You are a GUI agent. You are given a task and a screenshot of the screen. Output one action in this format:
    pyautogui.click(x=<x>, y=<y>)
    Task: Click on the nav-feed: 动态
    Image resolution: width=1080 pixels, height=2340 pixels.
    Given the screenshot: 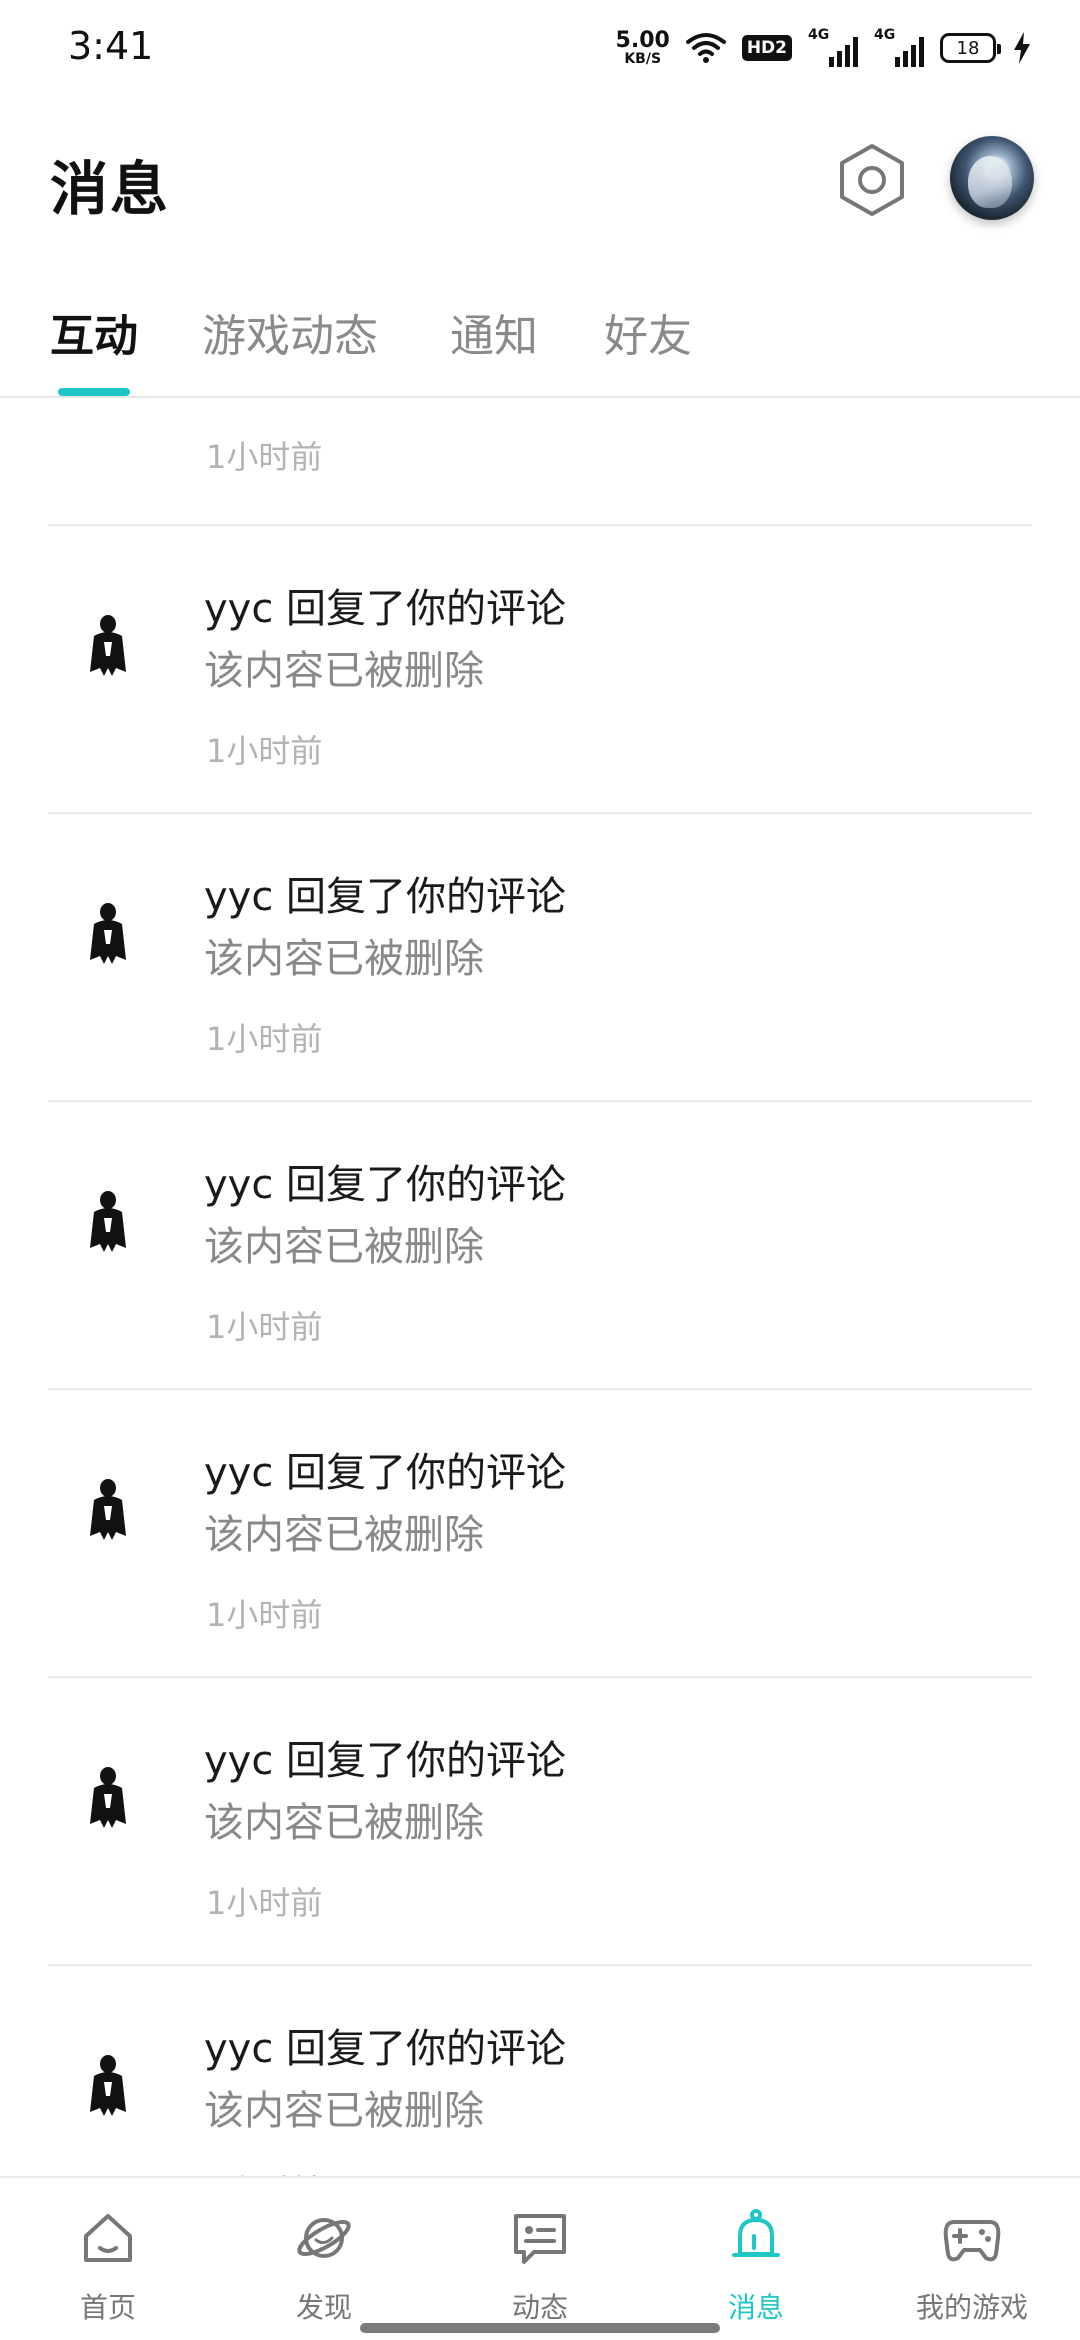 What is the action you would take?
    pyautogui.click(x=540, y=2259)
    